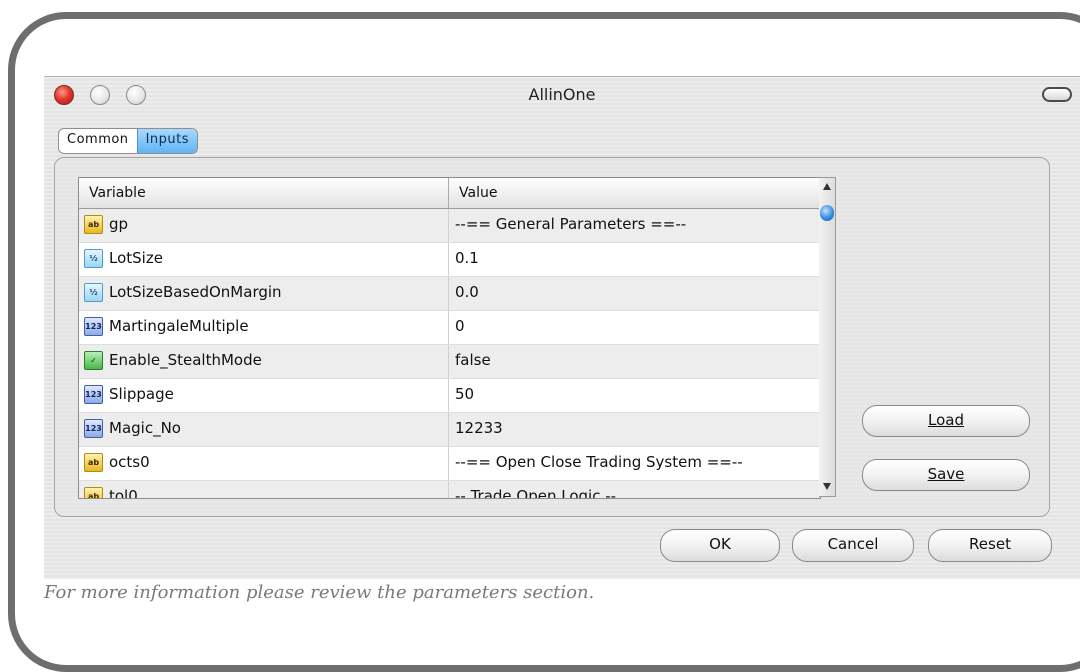 This screenshot has width=1080, height=672. Describe the element at coordinates (141, 394) in the screenshot. I see `variable-name: Slippage` at that location.